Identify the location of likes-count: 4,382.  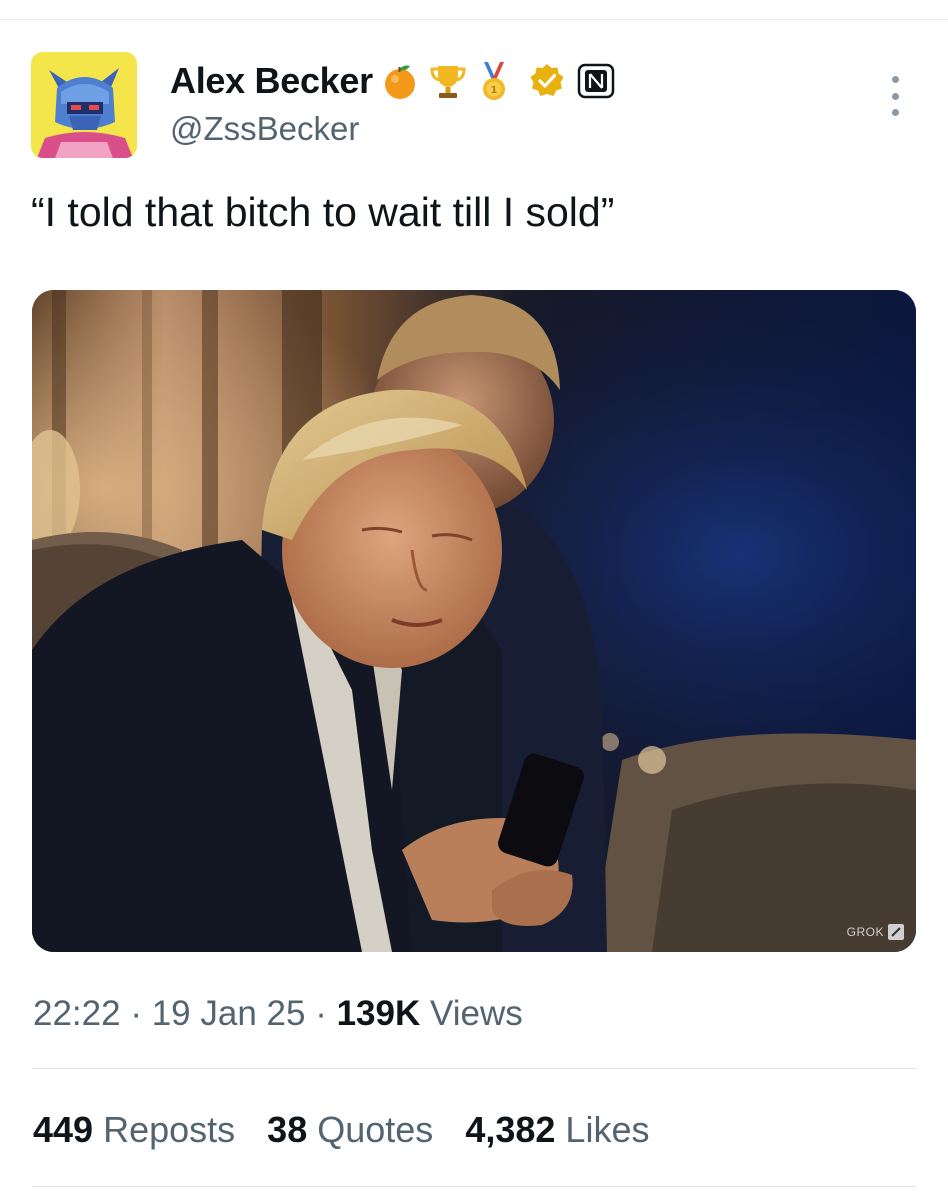
(510, 1129).